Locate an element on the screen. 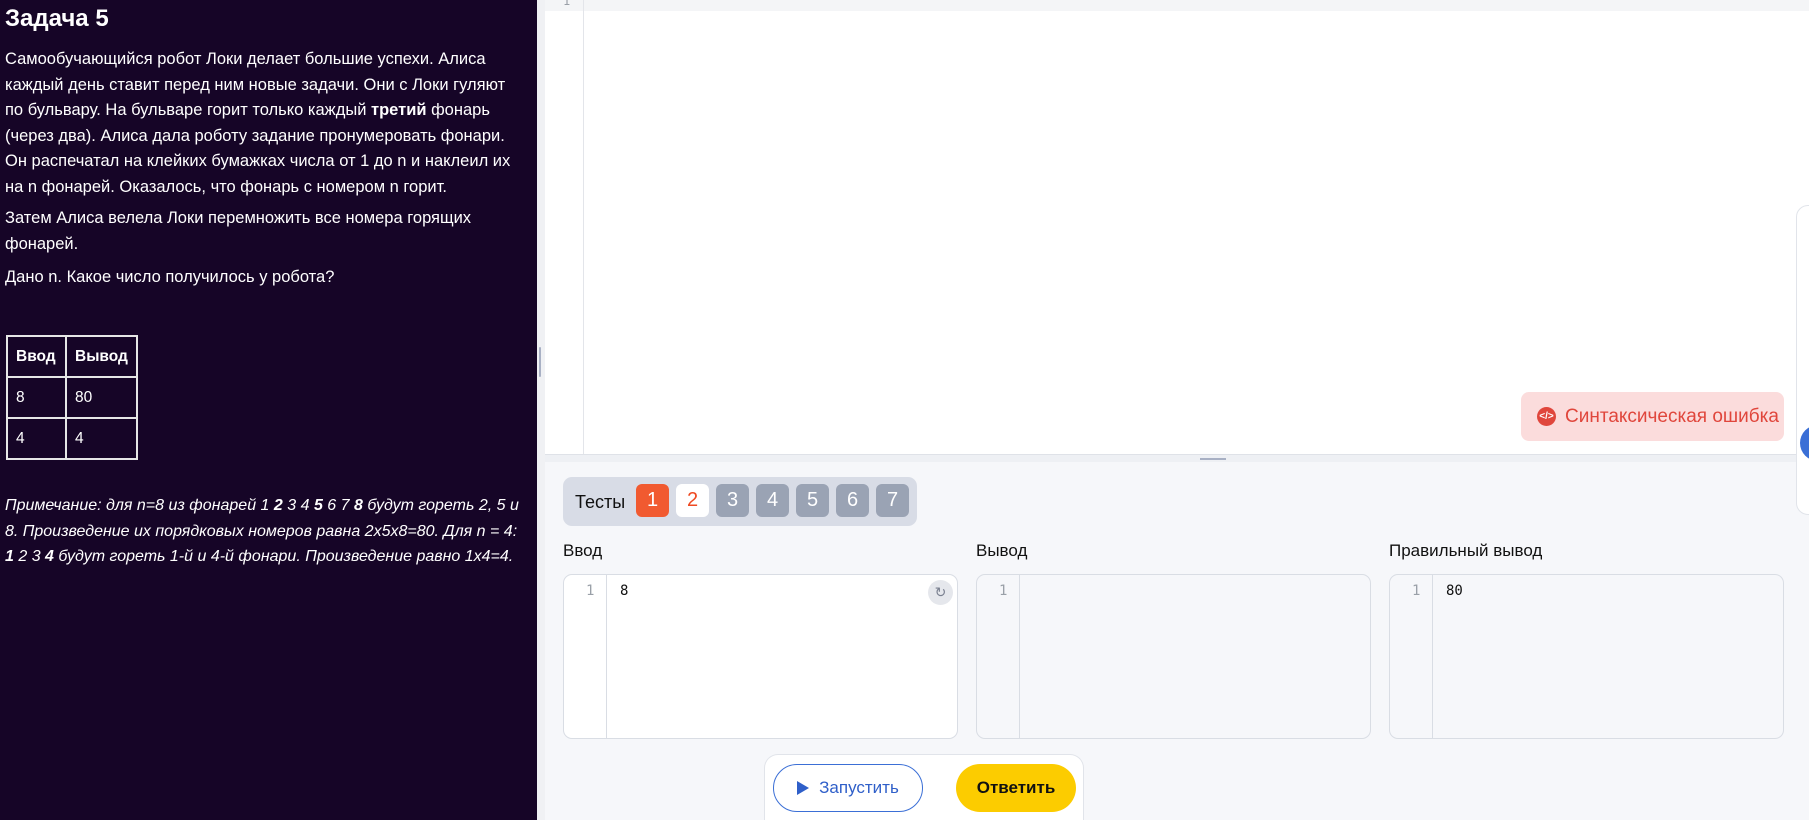 The image size is (1809, 820). note-bold: 4 is located at coordinates (49, 557).